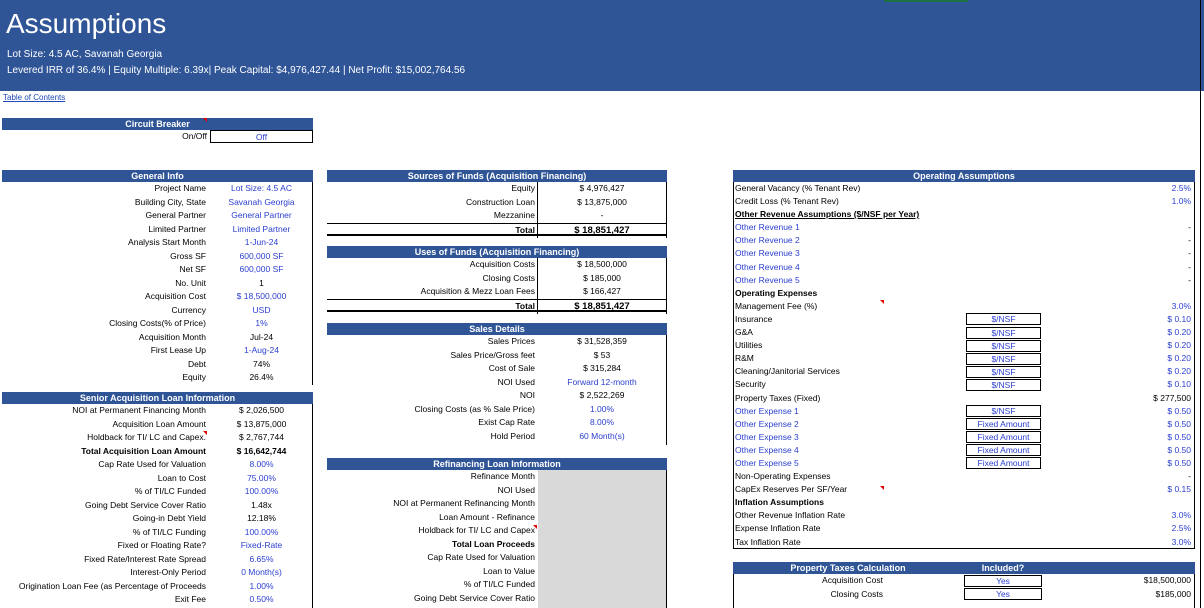 This screenshot has height=608, width=1204. Describe the element at coordinates (512, 435) in the screenshot. I see `sales-label: Hold Period` at that location.